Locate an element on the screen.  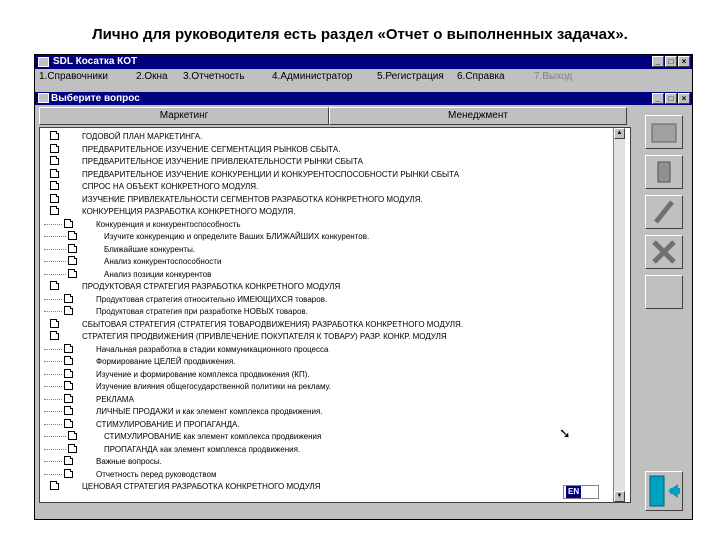
dialog-title: Выберите вопрос is located at coordinates (95, 98).